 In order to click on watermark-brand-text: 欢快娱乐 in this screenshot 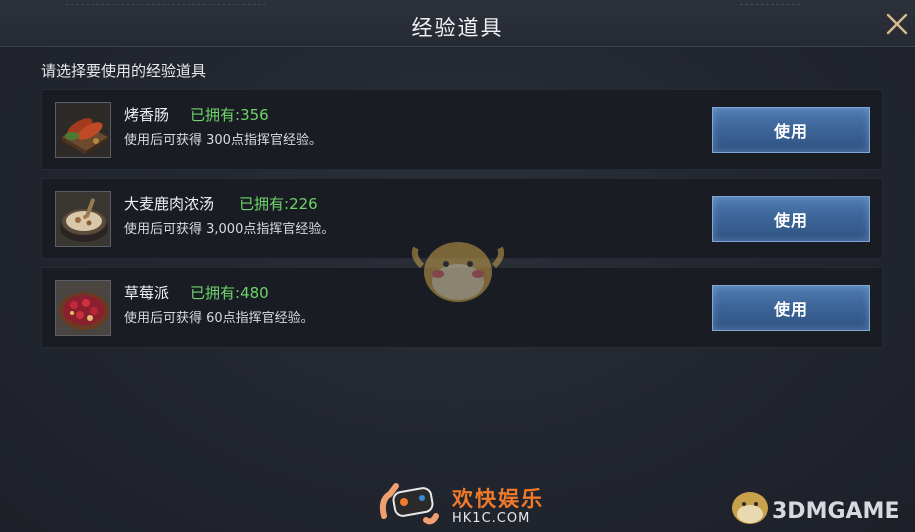, I will do `click(498, 499)`.